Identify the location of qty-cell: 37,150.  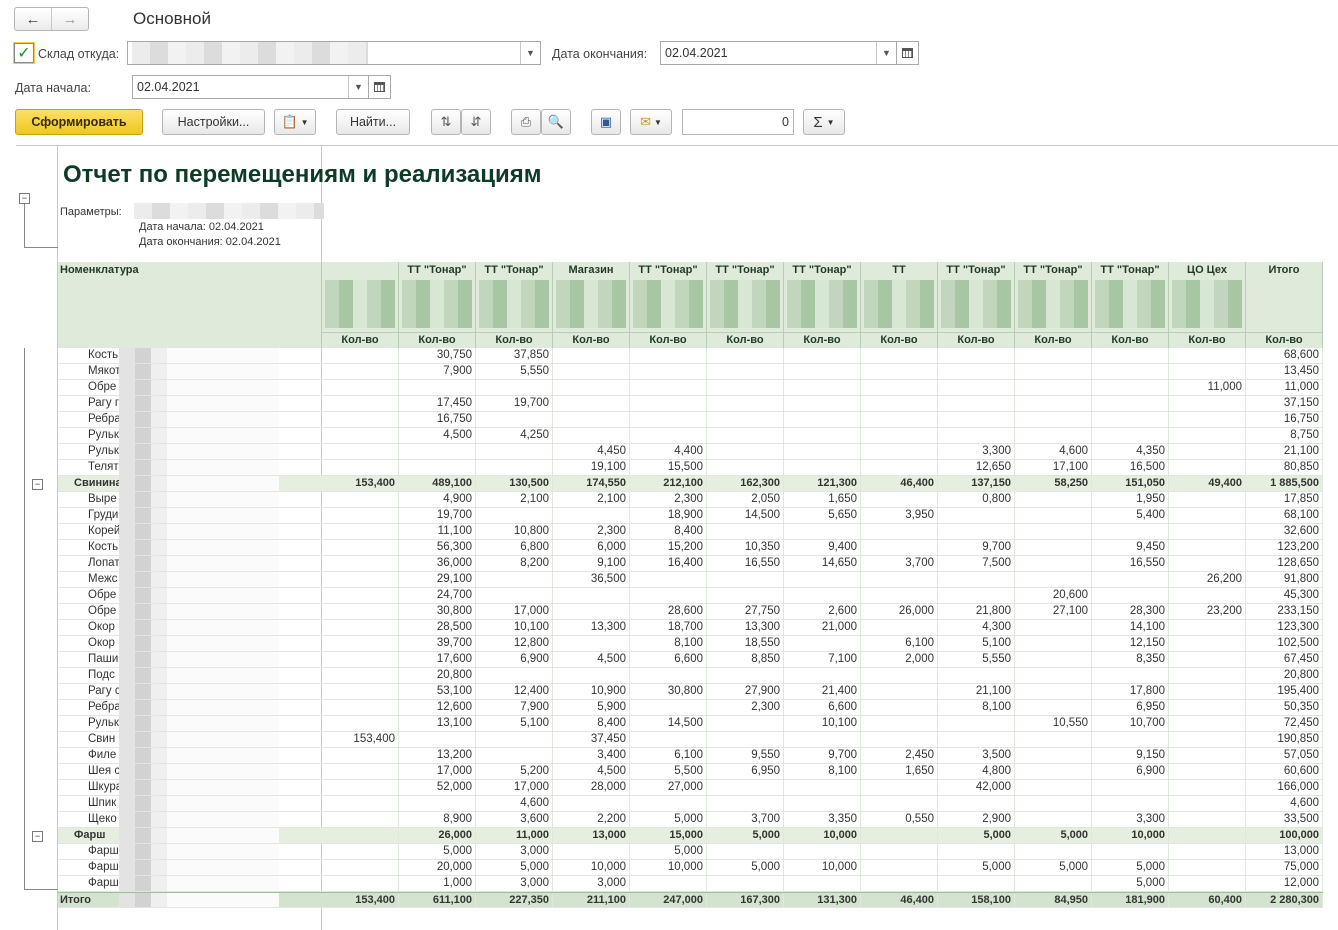
(1284, 403).